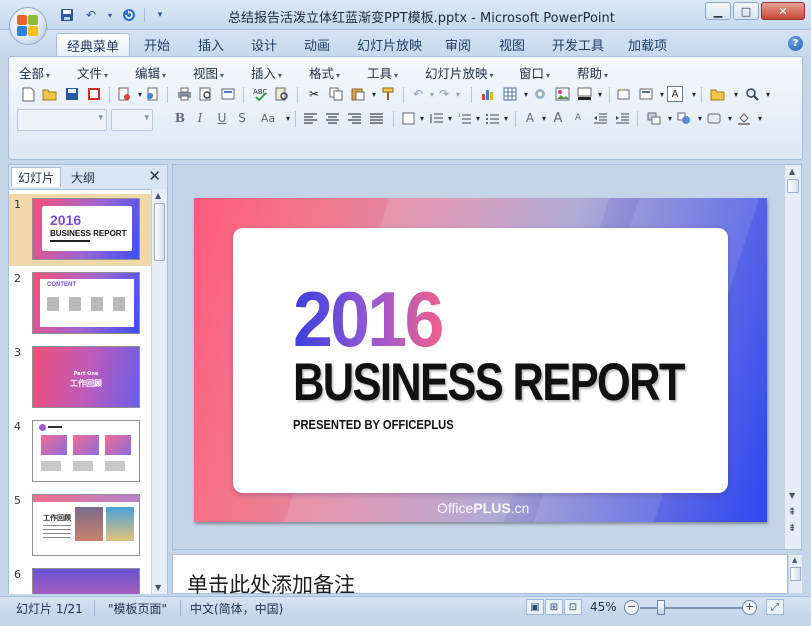  I want to click on slide-thumbnail-6: 6, so click(80, 579).